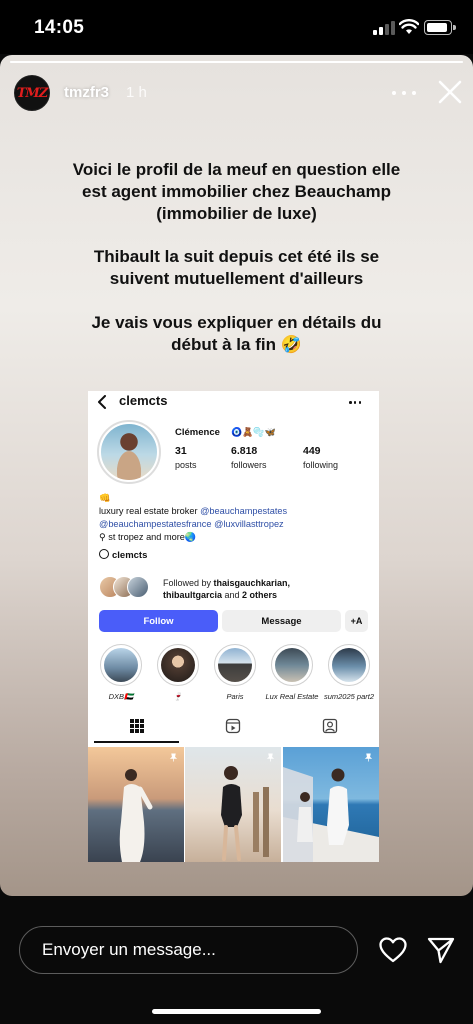 The width and height of the screenshot is (473, 1024). Describe the element at coordinates (121, 672) in the screenshot. I see `highlight-item: DXB🇦🇪` at that location.